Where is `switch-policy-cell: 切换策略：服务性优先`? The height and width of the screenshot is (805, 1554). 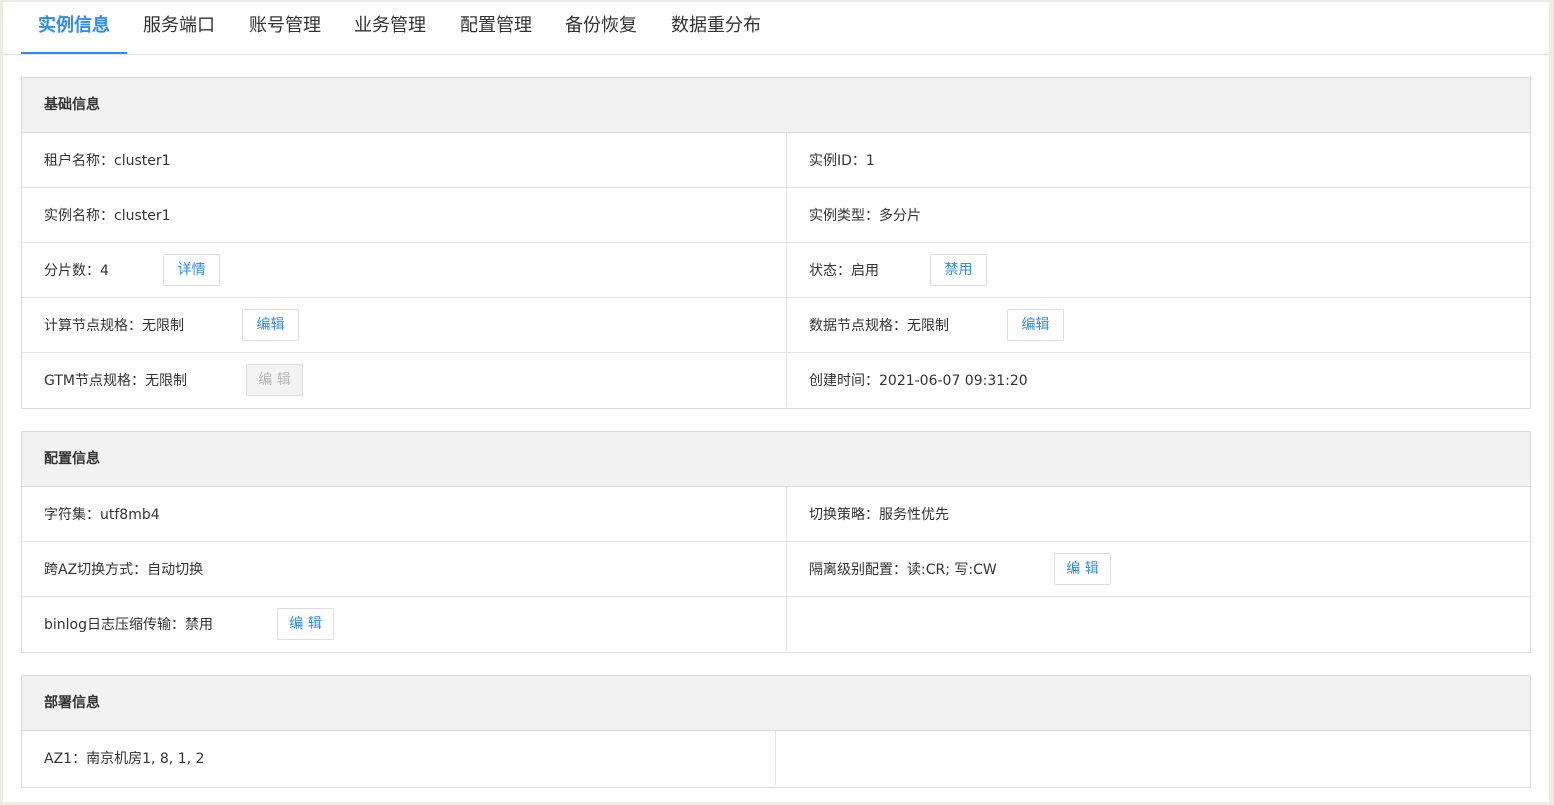
switch-policy-cell: 切换策略：服务性优先 is located at coordinates (1158, 514).